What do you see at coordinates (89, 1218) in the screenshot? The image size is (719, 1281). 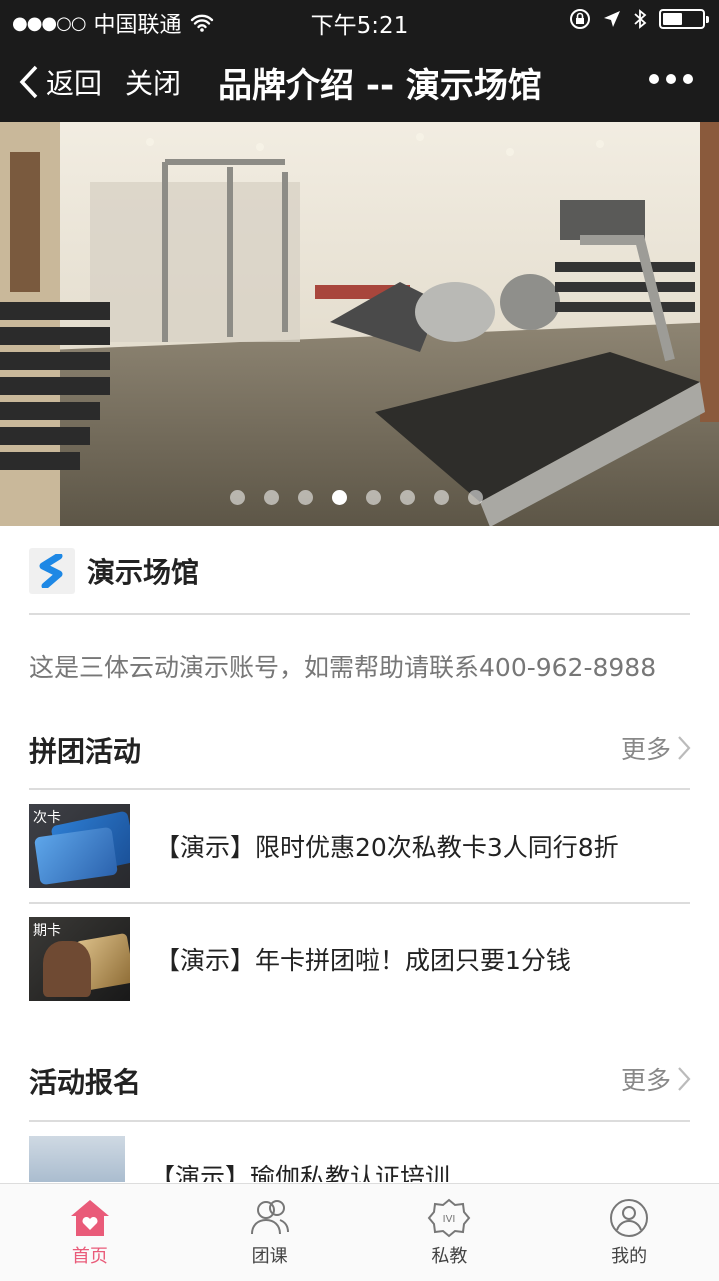 I see `home-icon` at bounding box center [89, 1218].